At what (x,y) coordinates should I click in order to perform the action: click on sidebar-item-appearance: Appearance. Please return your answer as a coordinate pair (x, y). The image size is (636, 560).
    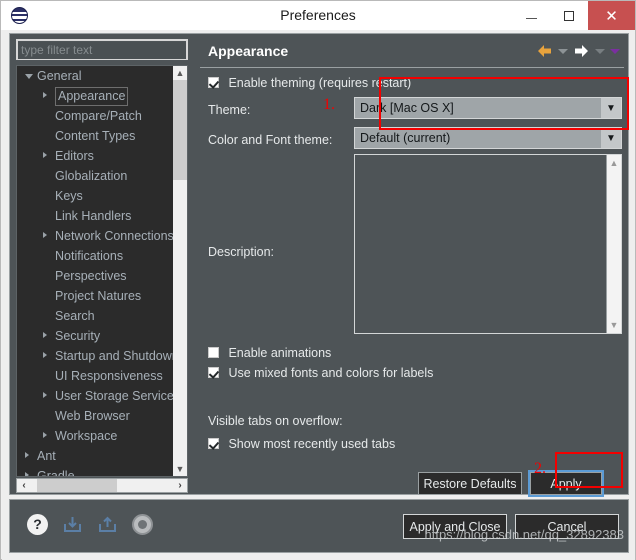
    Looking at the image, I should click on (95, 96).